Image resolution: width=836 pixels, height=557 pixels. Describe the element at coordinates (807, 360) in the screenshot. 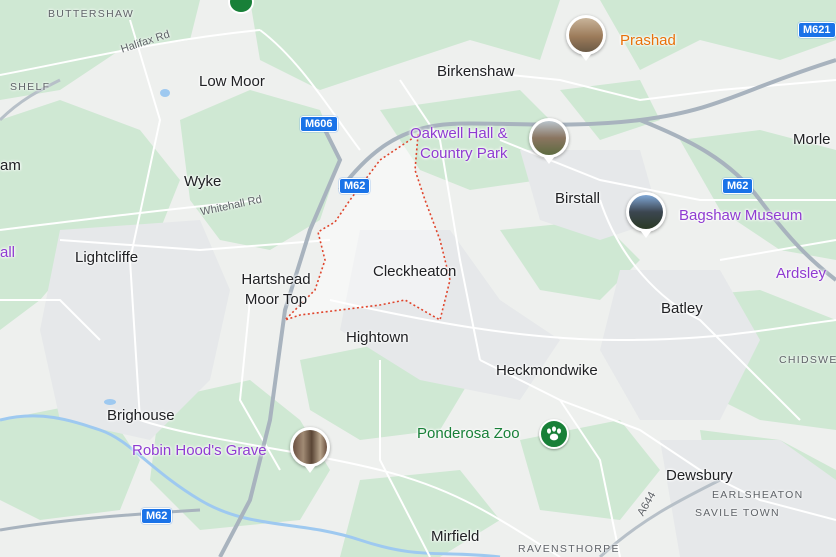

I see `place-chidswell: CHIDSWEL` at that location.